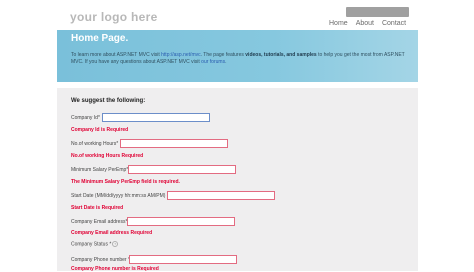 The image size is (474, 272). What do you see at coordinates (213, 62) in the screenshot?
I see `forums-link: our forums` at bounding box center [213, 62].